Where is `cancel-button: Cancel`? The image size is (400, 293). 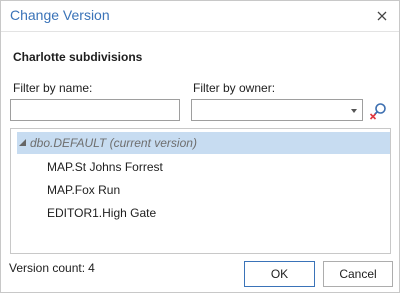 cancel-button: Cancel is located at coordinates (358, 274).